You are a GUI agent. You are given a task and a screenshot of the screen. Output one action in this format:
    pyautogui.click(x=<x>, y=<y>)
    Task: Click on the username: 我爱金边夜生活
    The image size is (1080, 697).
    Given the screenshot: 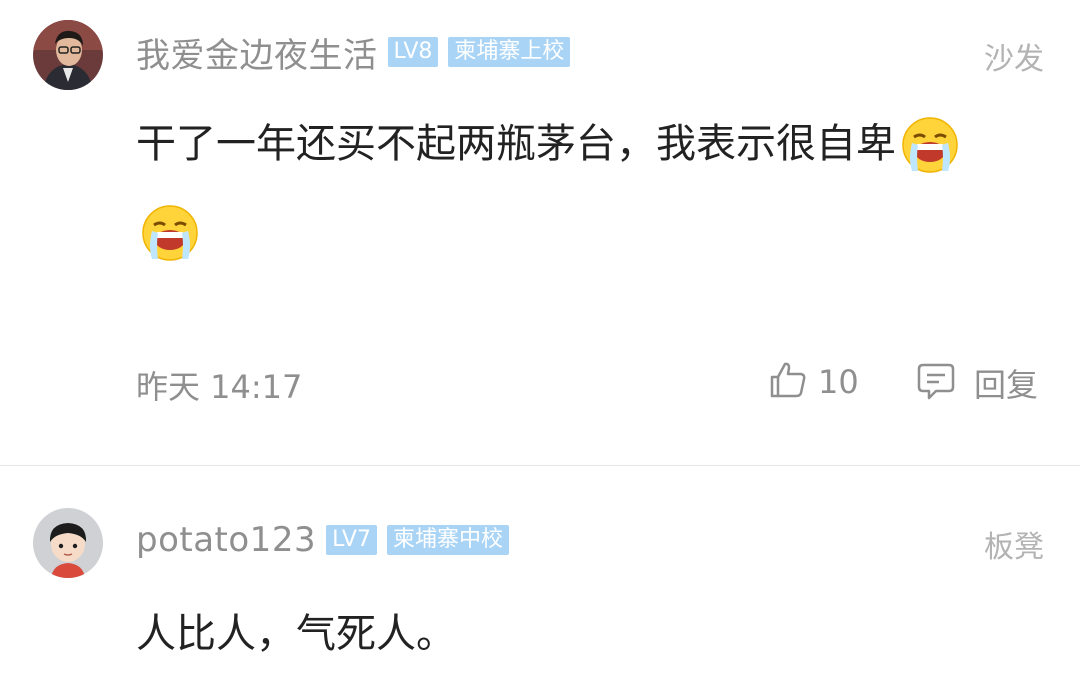 What is the action you would take?
    pyautogui.click(x=257, y=52)
    